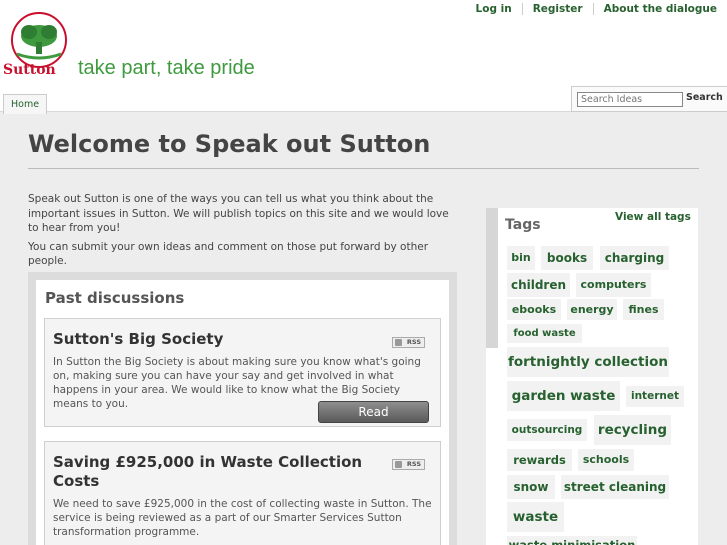 This screenshot has width=727, height=545. What do you see at coordinates (567, 258) in the screenshot?
I see `tag-link: books` at bounding box center [567, 258].